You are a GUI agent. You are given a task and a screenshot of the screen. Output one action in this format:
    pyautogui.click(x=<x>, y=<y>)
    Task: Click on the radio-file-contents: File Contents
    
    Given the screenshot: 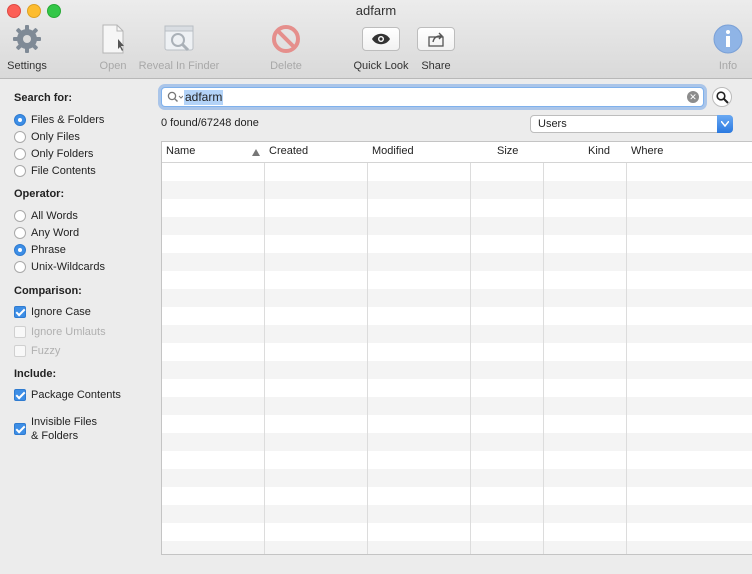 What is the action you would take?
    pyautogui.click(x=55, y=171)
    